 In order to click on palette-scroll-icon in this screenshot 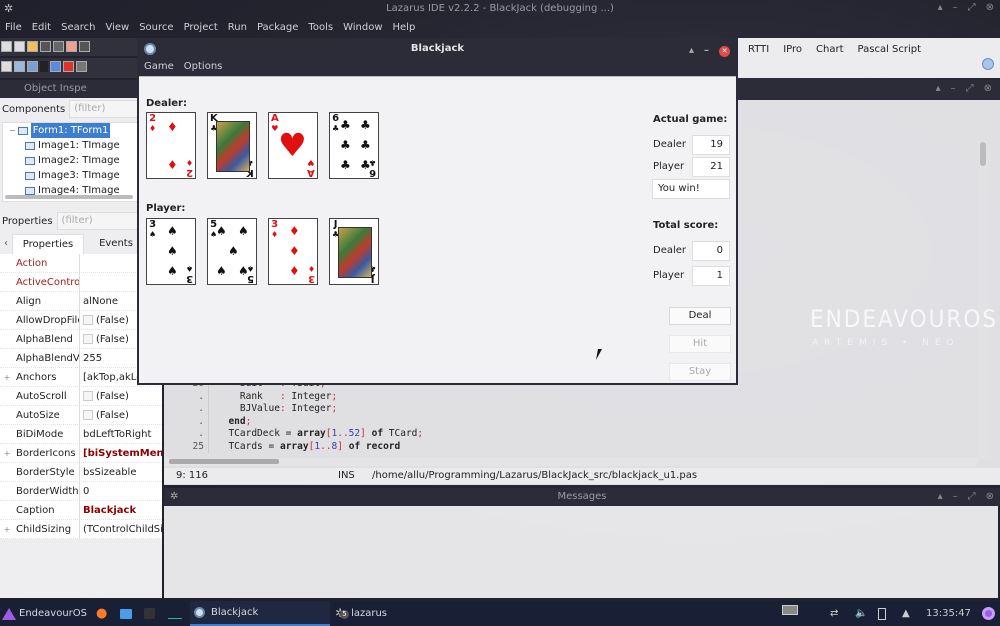, I will do `click(988, 64)`.